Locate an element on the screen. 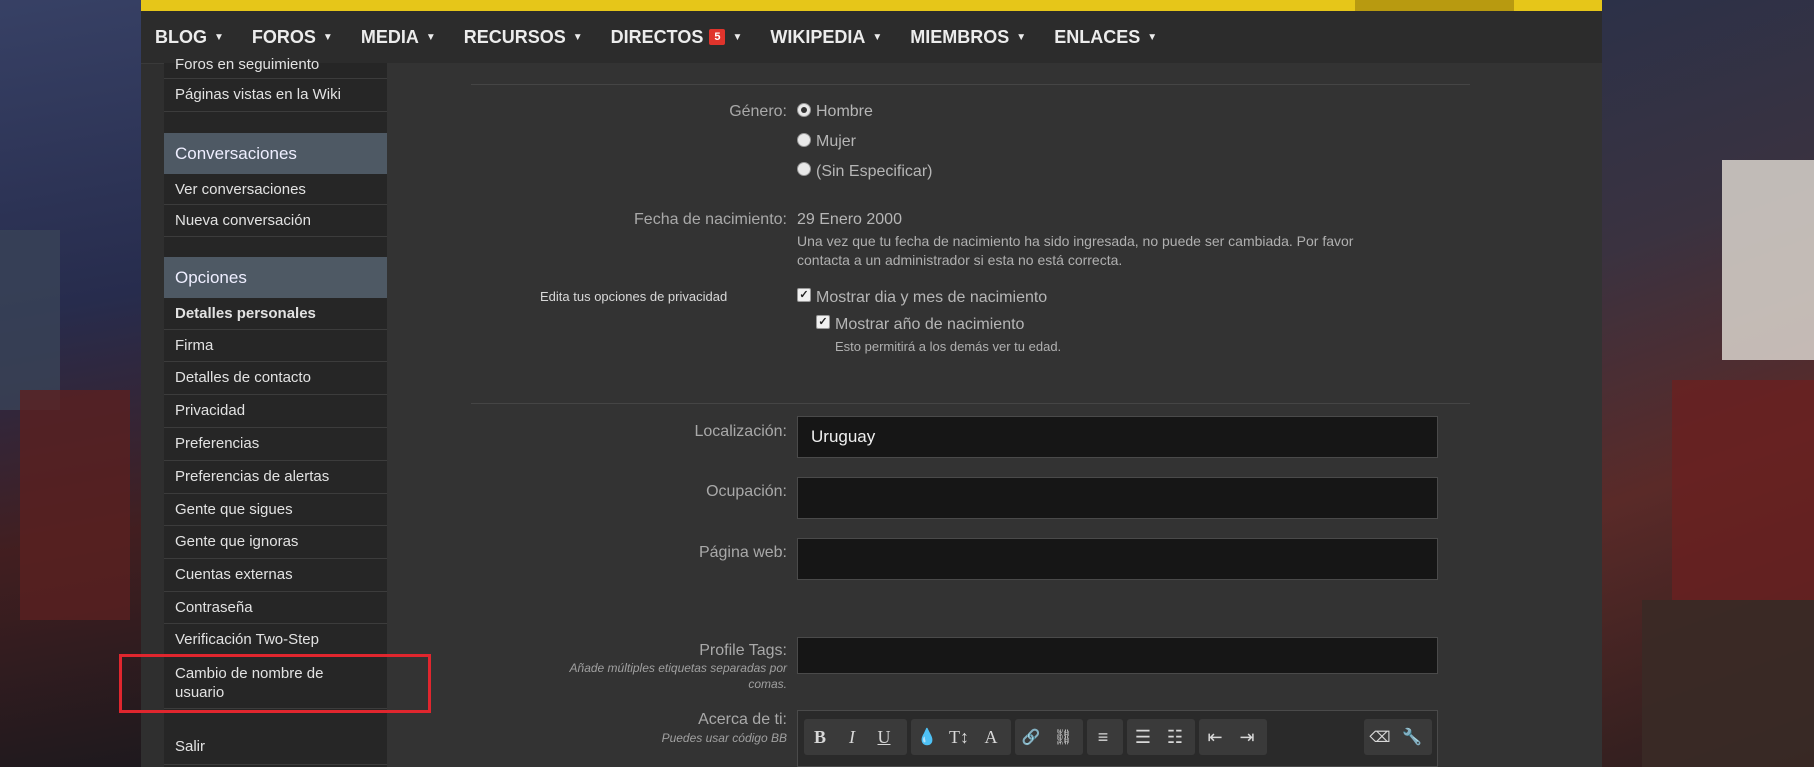  sidebar-item-preferencias-alertas: Preferencias de alertas is located at coordinates (275, 477).